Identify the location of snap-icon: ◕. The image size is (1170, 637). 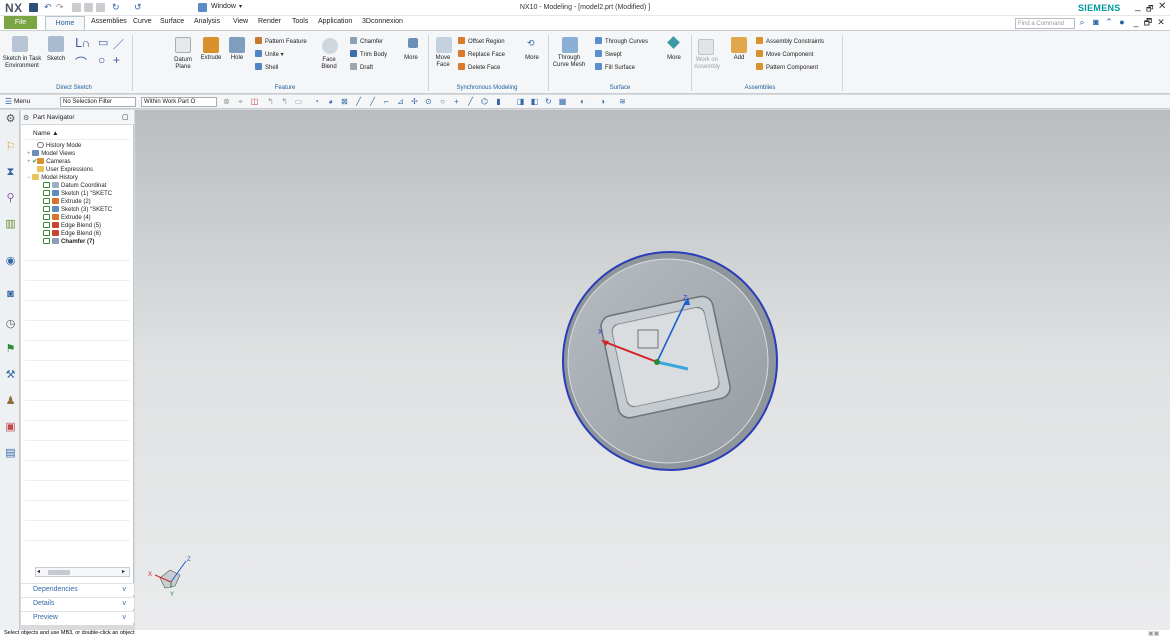
(330, 101).